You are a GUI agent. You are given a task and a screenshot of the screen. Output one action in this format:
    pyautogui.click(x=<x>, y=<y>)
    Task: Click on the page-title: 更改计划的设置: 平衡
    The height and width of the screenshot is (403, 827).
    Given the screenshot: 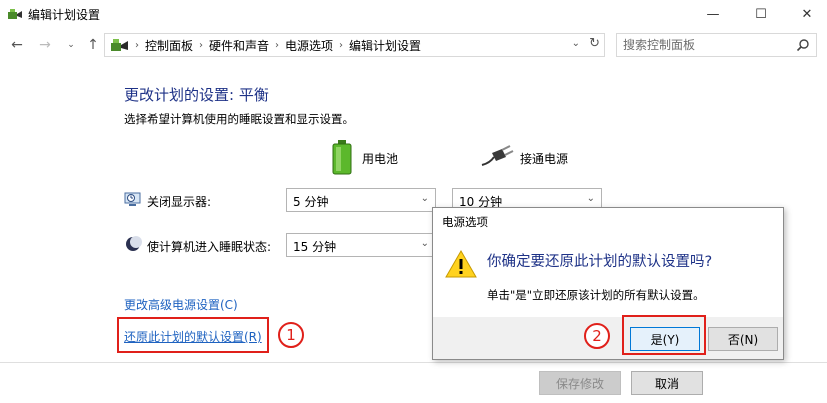 What is the action you would take?
    pyautogui.click(x=196, y=95)
    